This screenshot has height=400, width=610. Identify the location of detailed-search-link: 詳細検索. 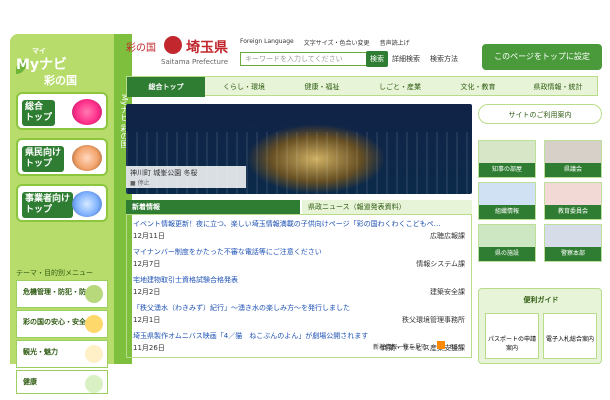
(406, 59).